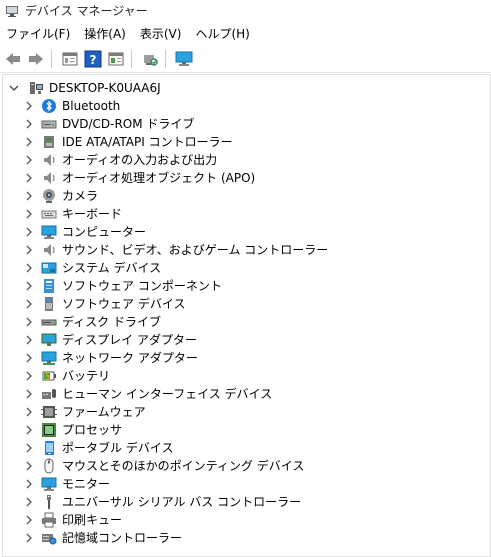 This screenshot has height=557, width=491. What do you see at coordinates (12, 11) in the screenshot?
I see `device-manager-app-icon` at bounding box center [12, 11].